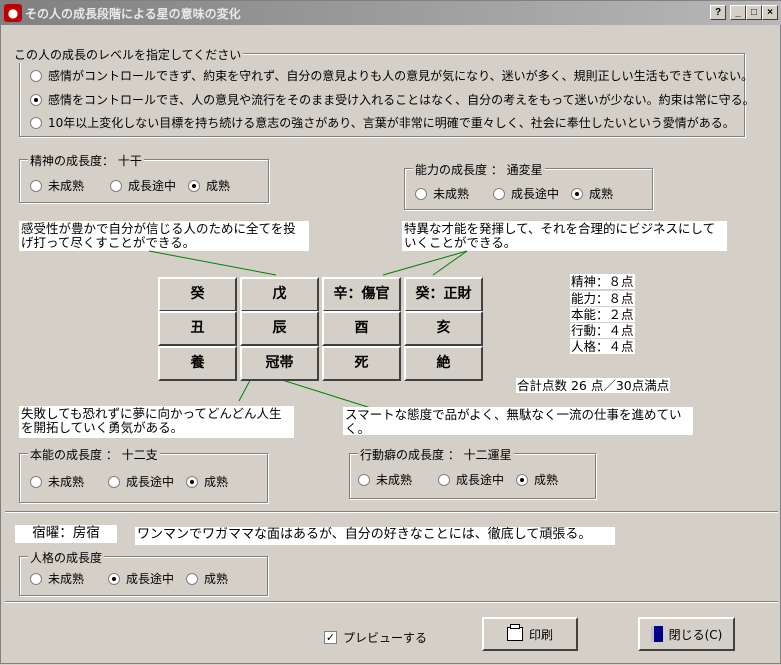 The width and height of the screenshot is (781, 665). I want to click on action-option-growing: 成長途中, so click(471, 479).